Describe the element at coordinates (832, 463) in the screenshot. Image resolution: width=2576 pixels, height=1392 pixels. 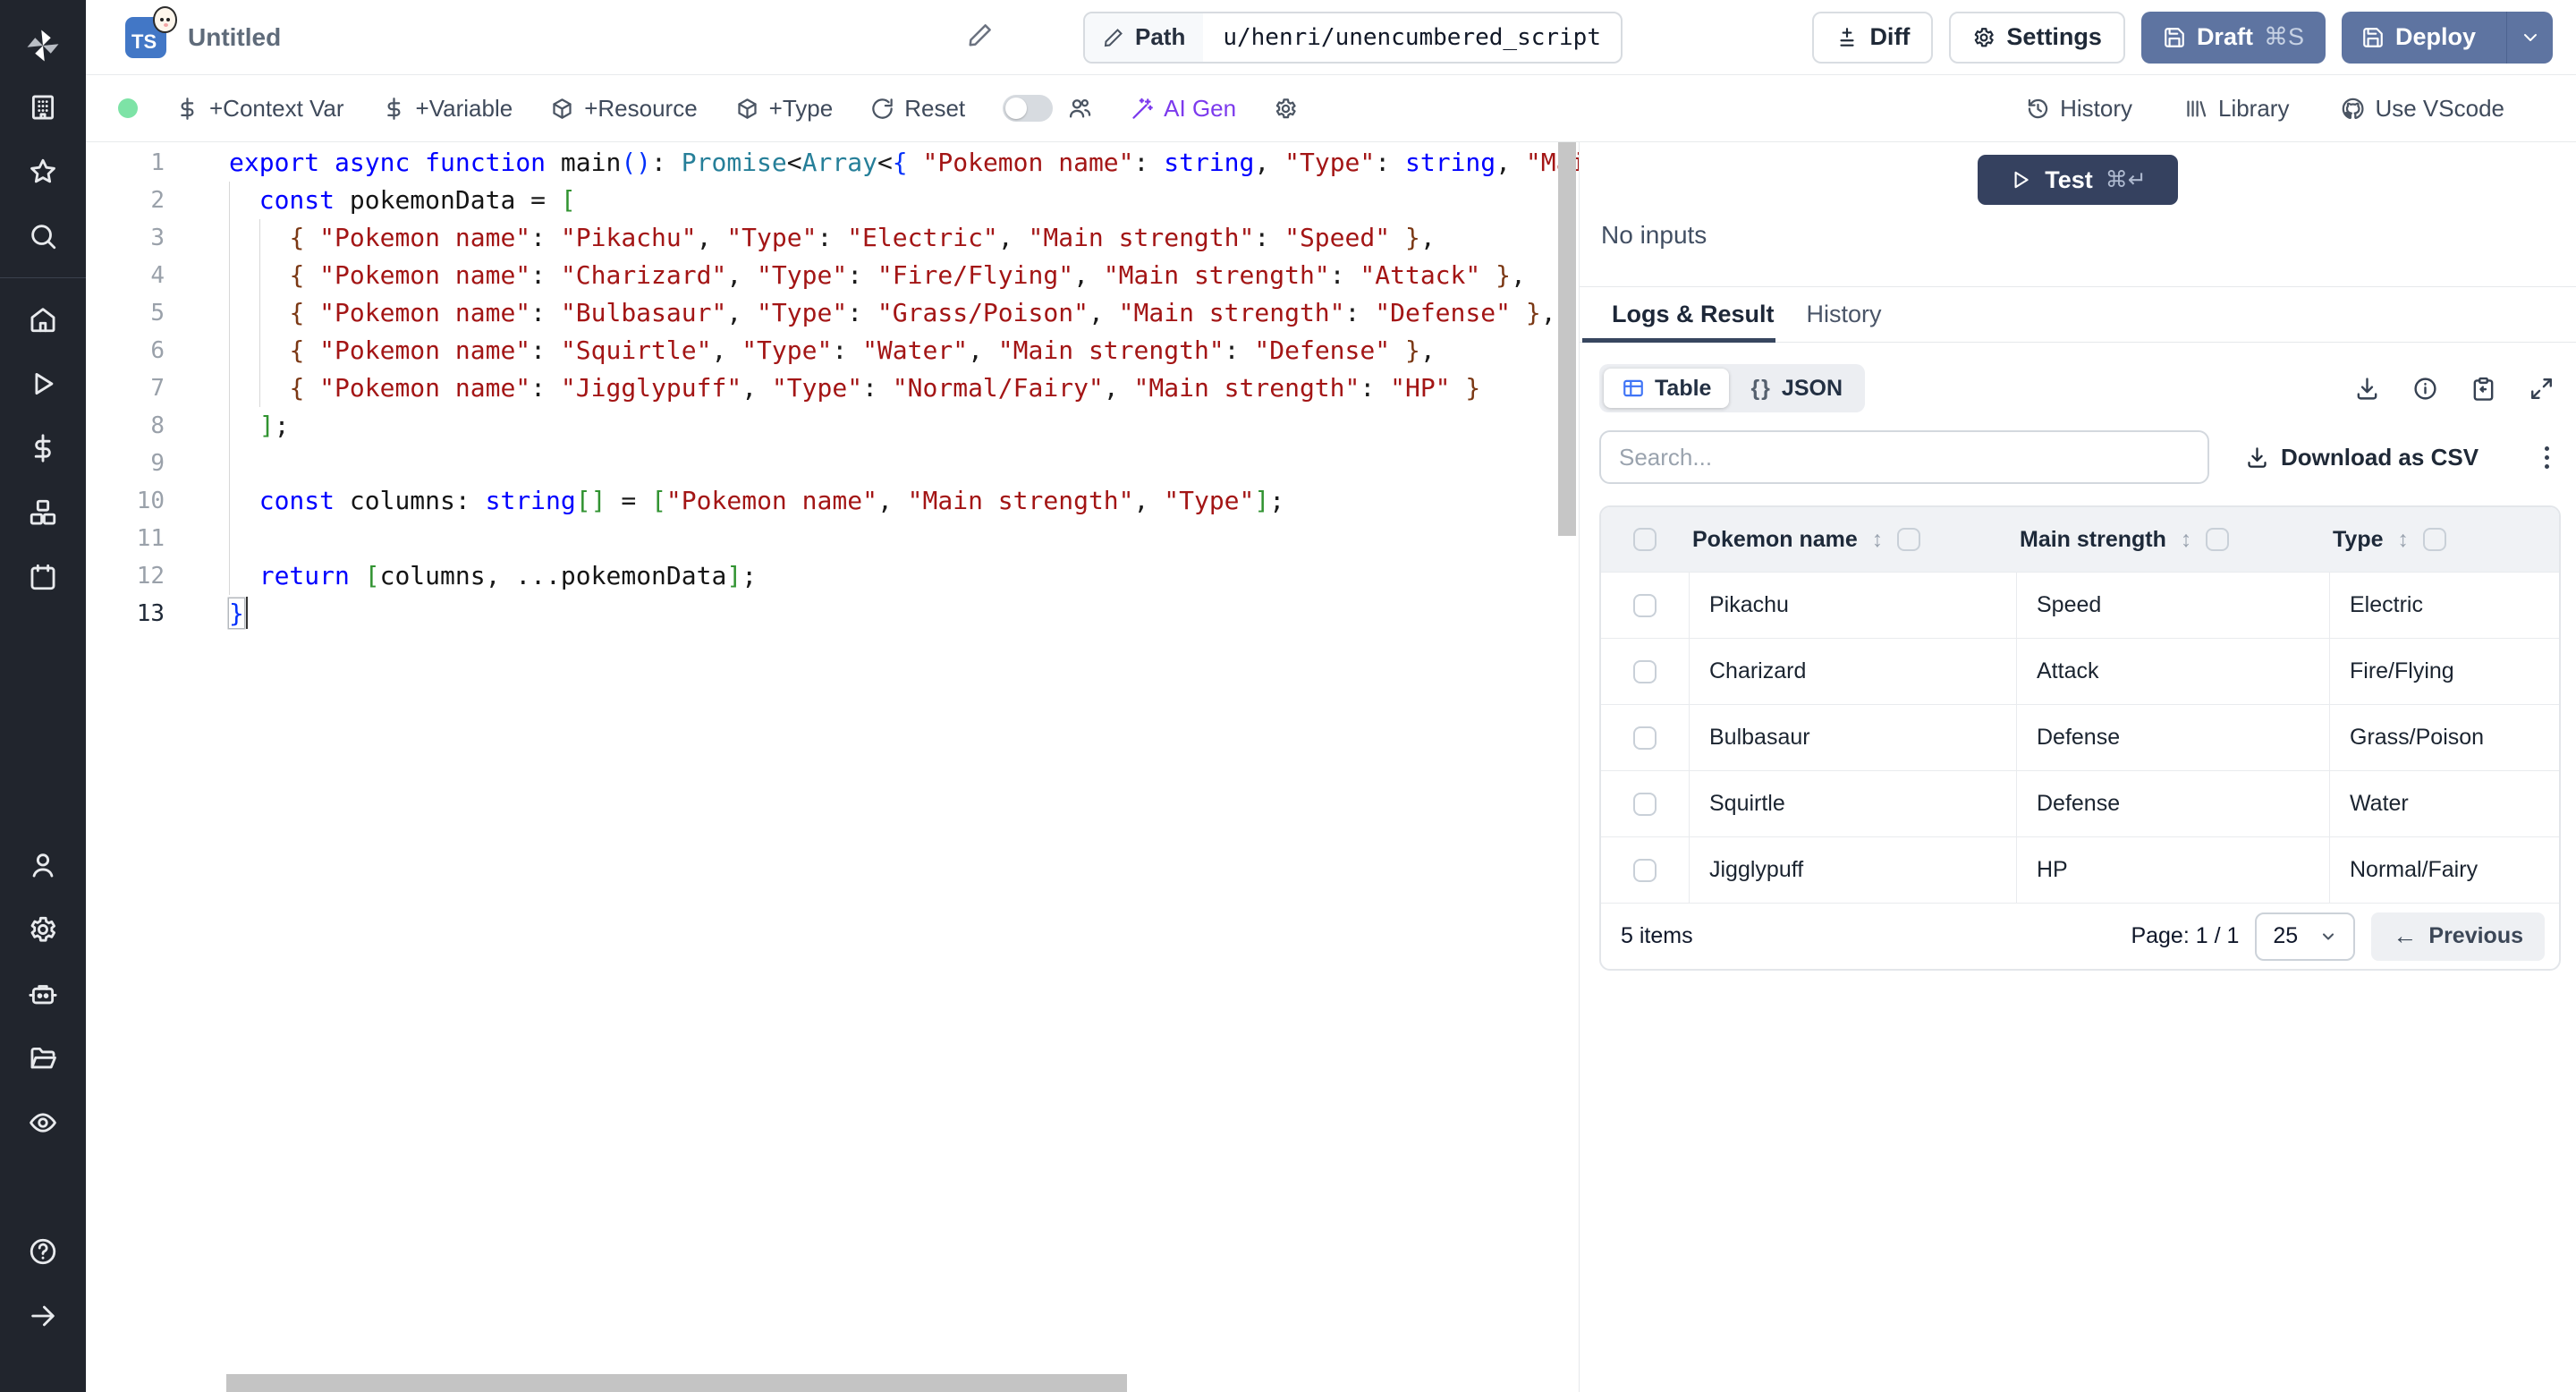
I see `code-line: 9` at that location.